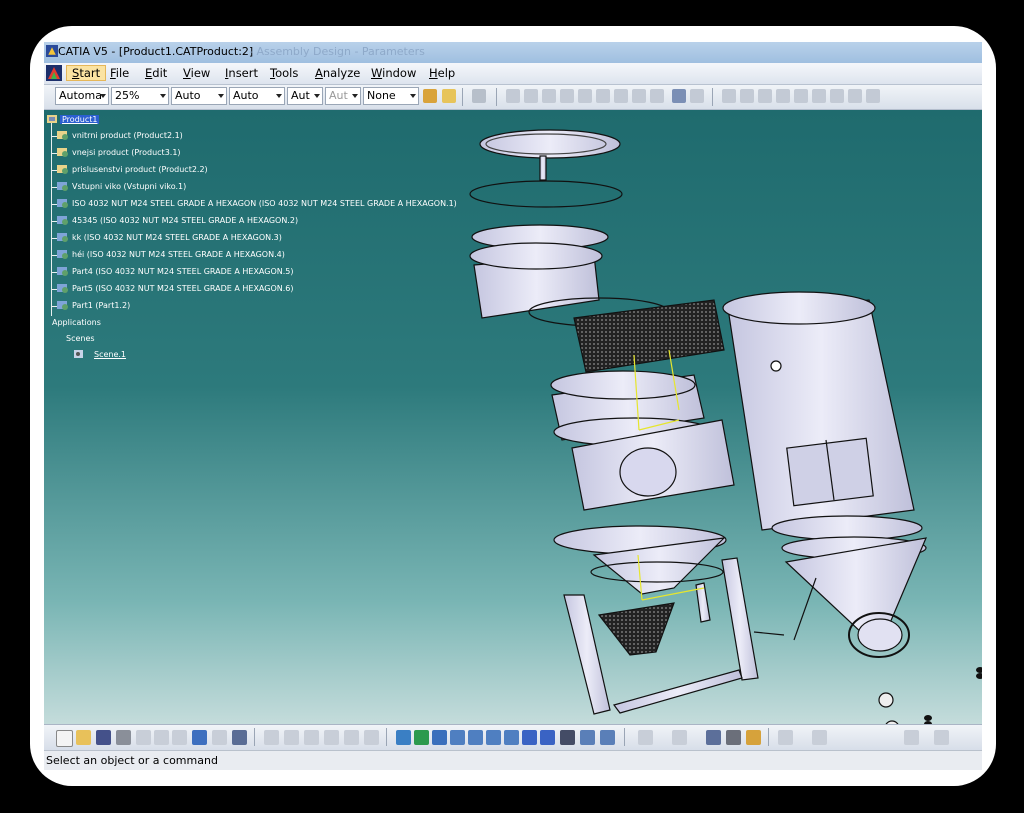 This screenshot has height=813, width=1024. I want to click on tree-item-label: vnitrni product (Product2.1), so click(127, 135).